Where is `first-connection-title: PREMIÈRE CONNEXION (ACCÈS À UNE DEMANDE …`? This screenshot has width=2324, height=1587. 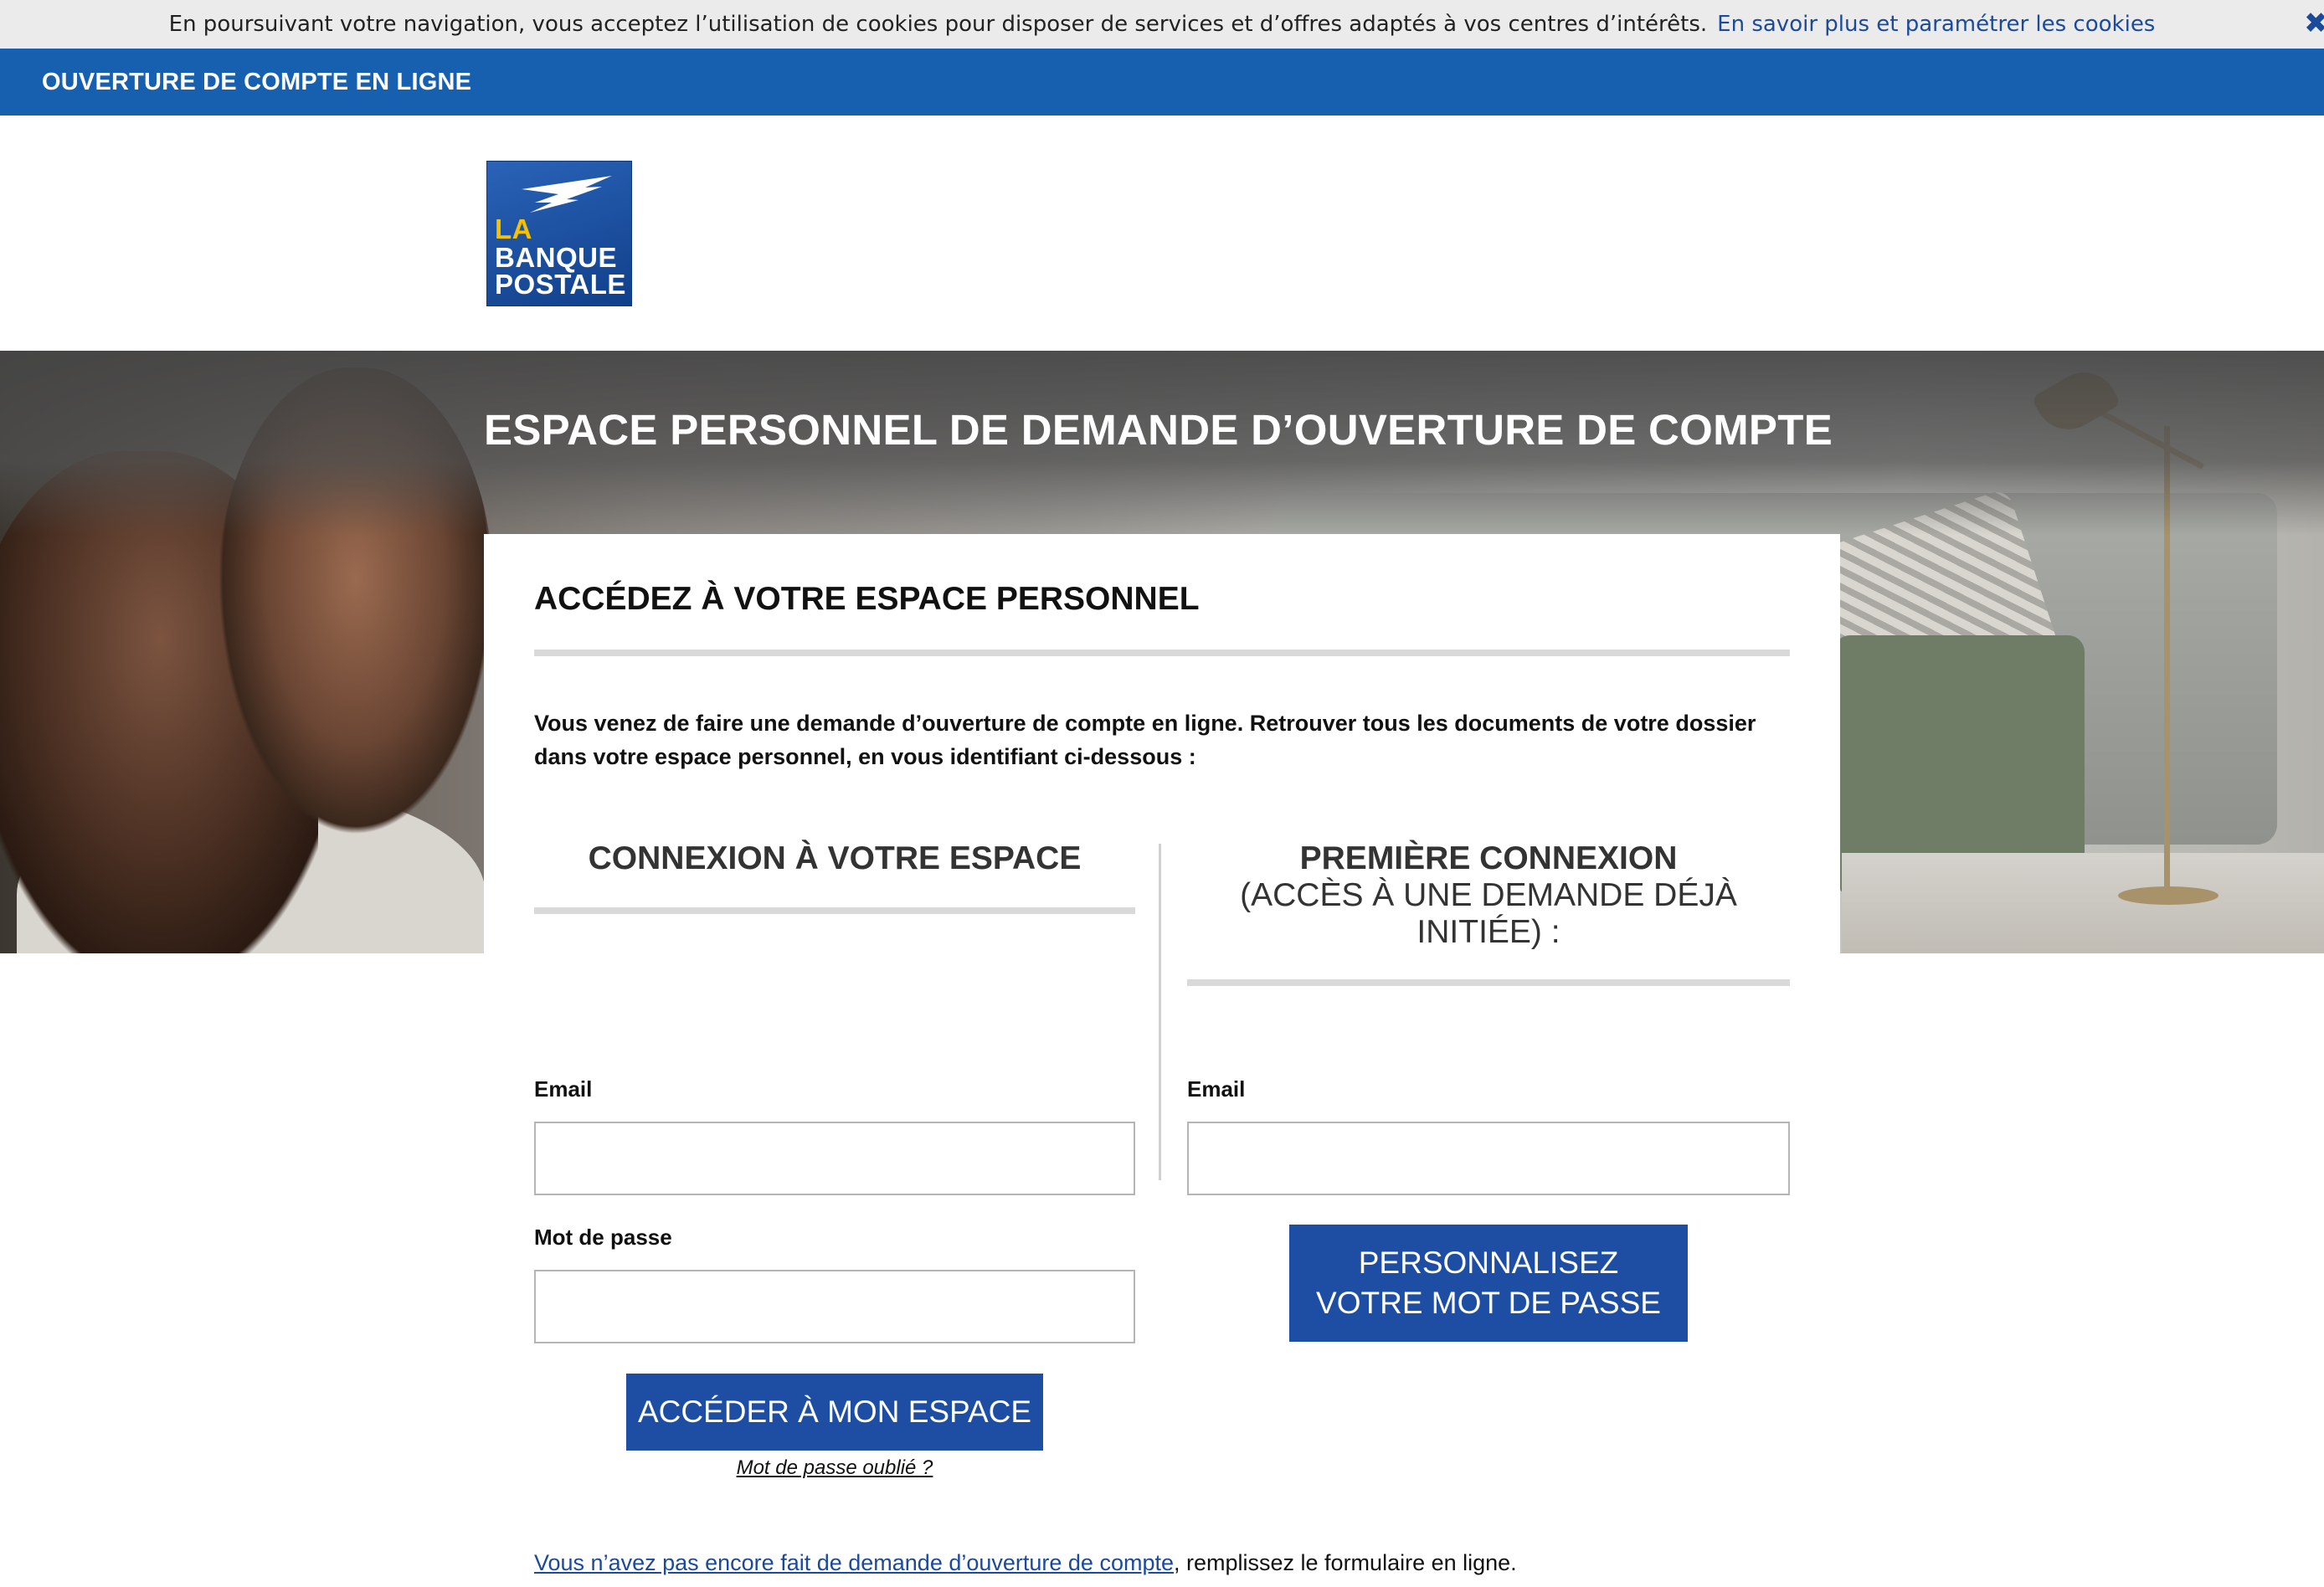
first-connection-title: PREMIÈRE CONNEXION (ACCÈS À UNE DEMANDE … is located at coordinates (1489, 895).